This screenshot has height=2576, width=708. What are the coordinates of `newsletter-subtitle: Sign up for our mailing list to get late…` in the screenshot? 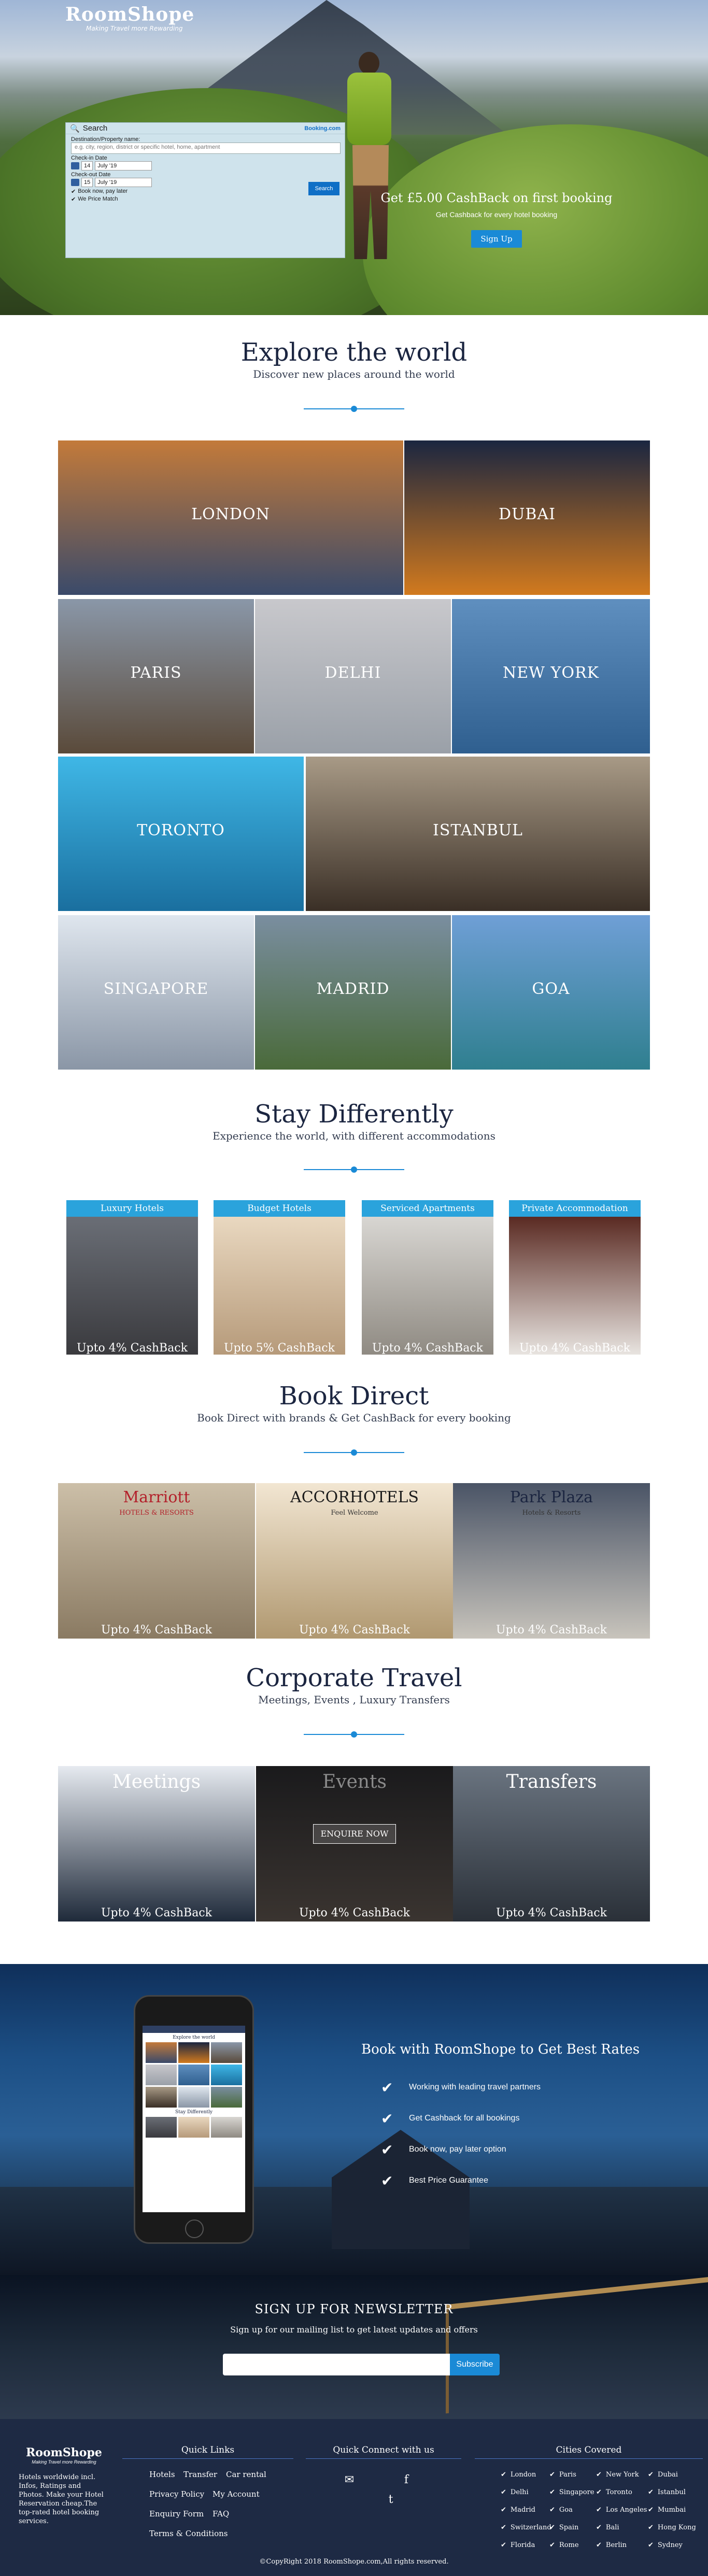 It's located at (354, 2330).